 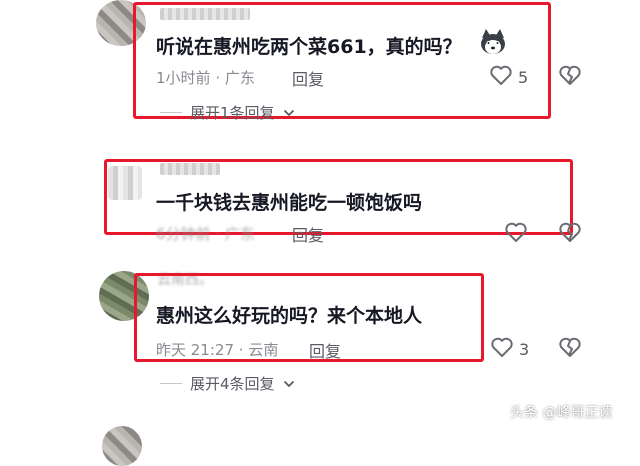 I want to click on comment-time: 6分钟前, so click(x=183, y=234).